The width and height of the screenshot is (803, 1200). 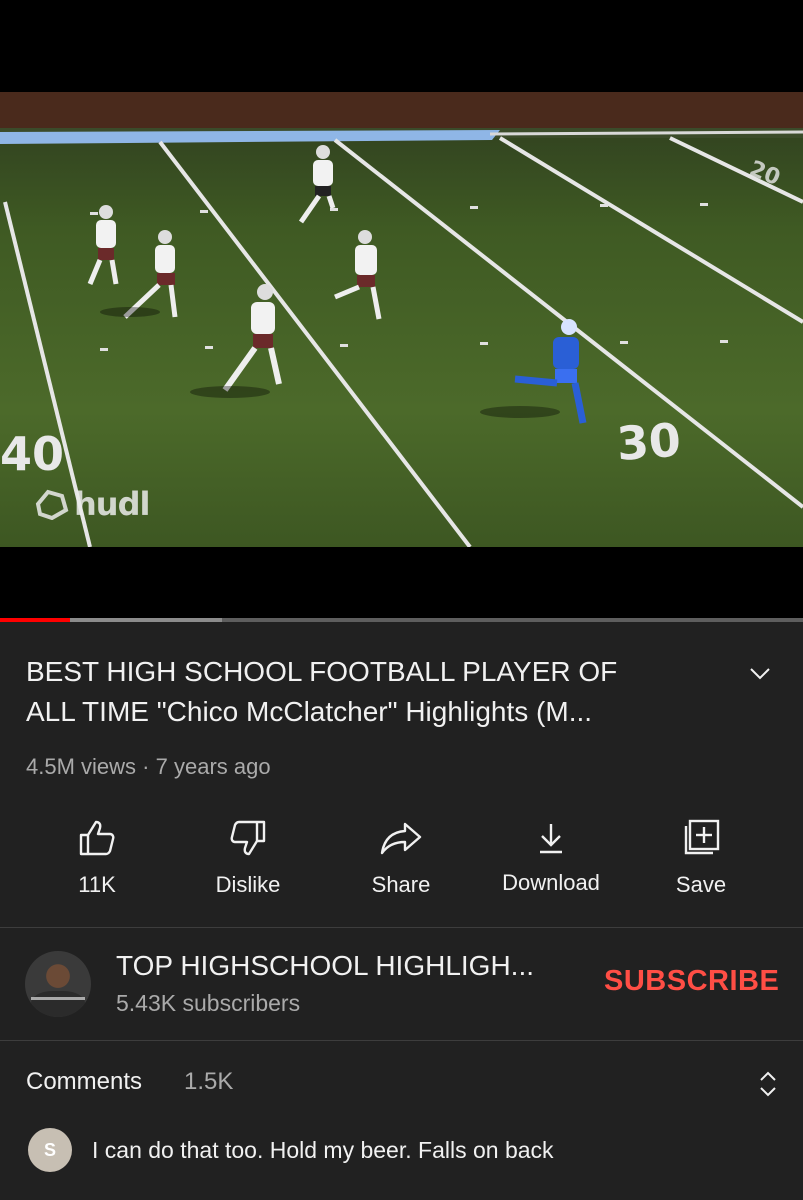 I want to click on subscribe-button: SUBSCRIBE, so click(x=691, y=981).